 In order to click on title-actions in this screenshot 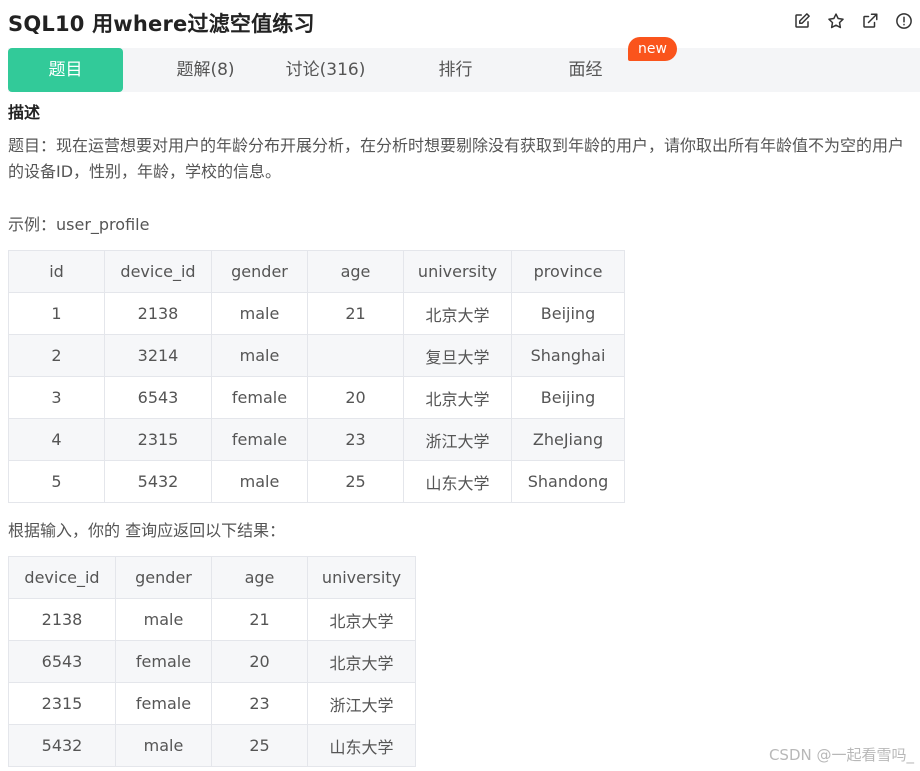, I will do `click(853, 21)`.